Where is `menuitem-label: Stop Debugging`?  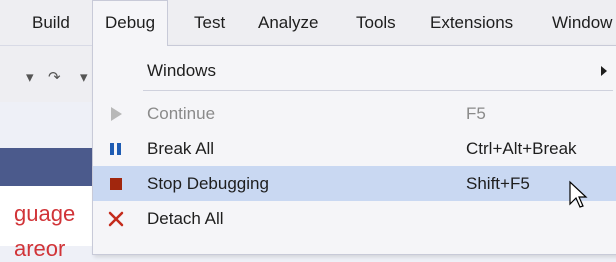
menuitem-label: Stop Debugging is located at coordinates (208, 183).